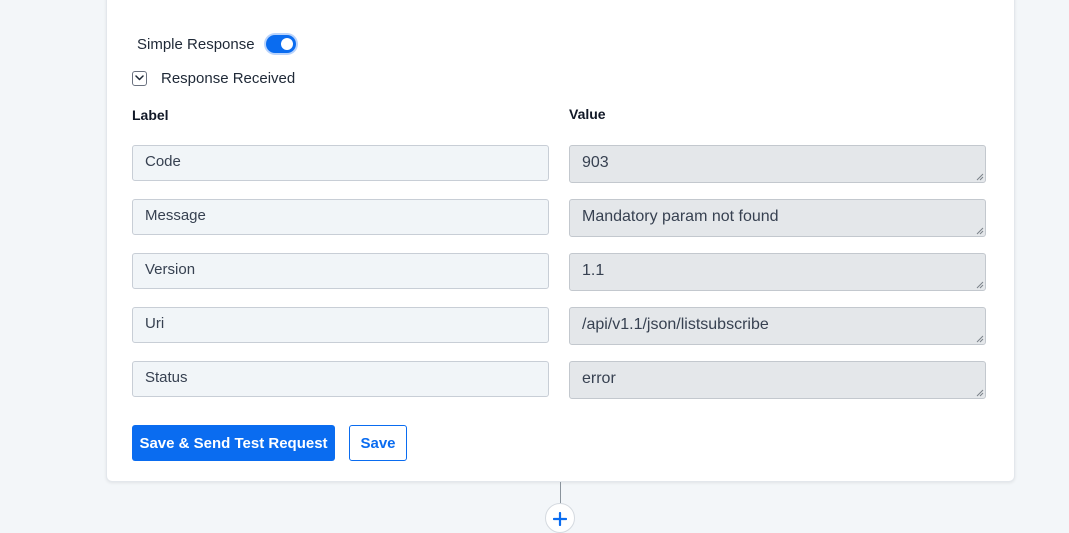  I want to click on response-received-row: Response Received, so click(213, 78).